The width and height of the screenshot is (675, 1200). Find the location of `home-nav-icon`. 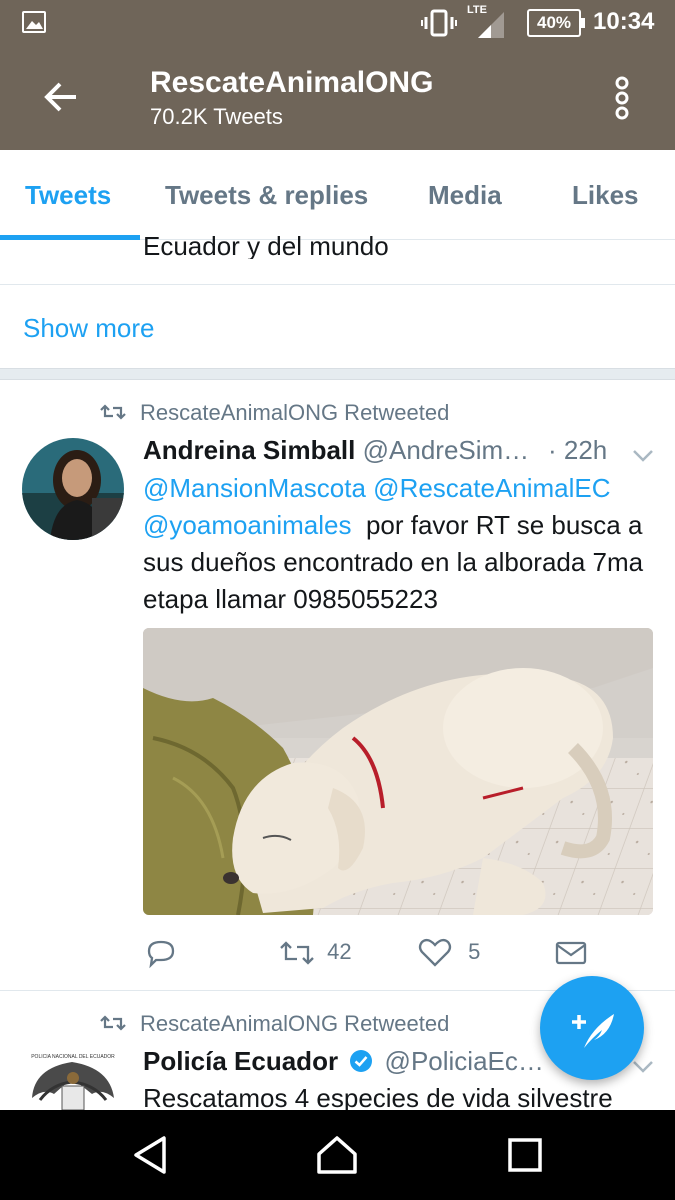

home-nav-icon is located at coordinates (337, 1155).